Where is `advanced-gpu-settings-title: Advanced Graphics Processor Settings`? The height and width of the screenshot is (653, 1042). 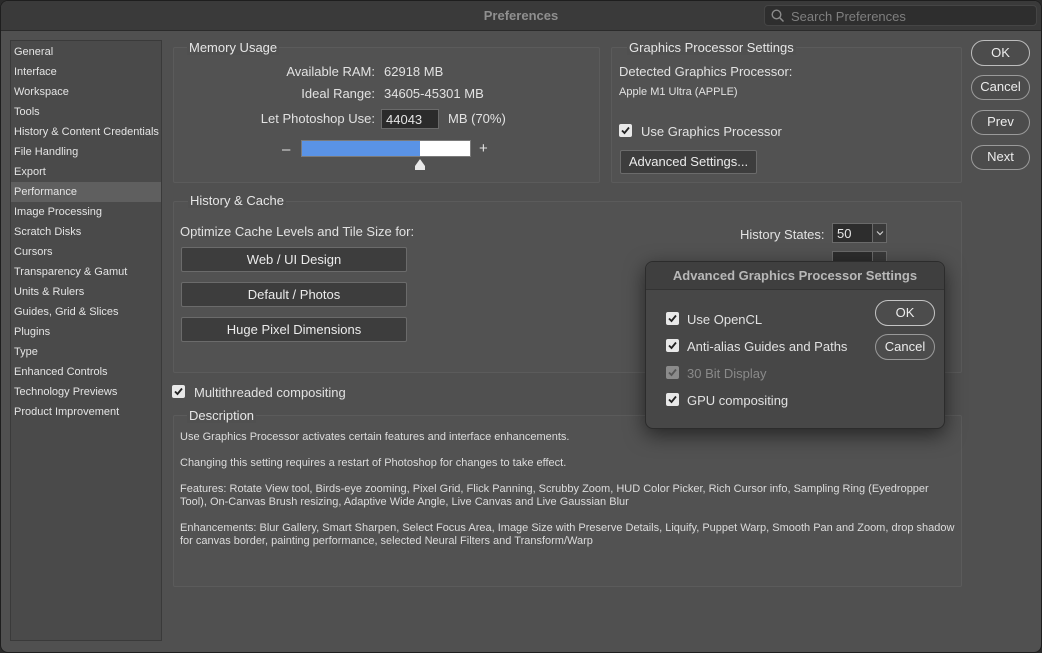 advanced-gpu-settings-title: Advanced Graphics Processor Settings is located at coordinates (795, 276).